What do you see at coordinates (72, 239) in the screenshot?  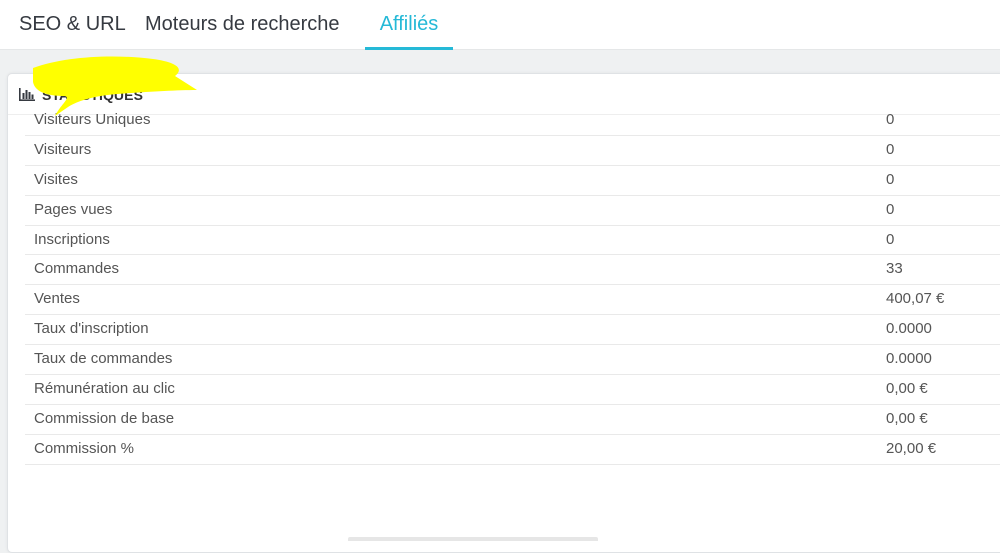 I see `stat-label: Inscriptions` at bounding box center [72, 239].